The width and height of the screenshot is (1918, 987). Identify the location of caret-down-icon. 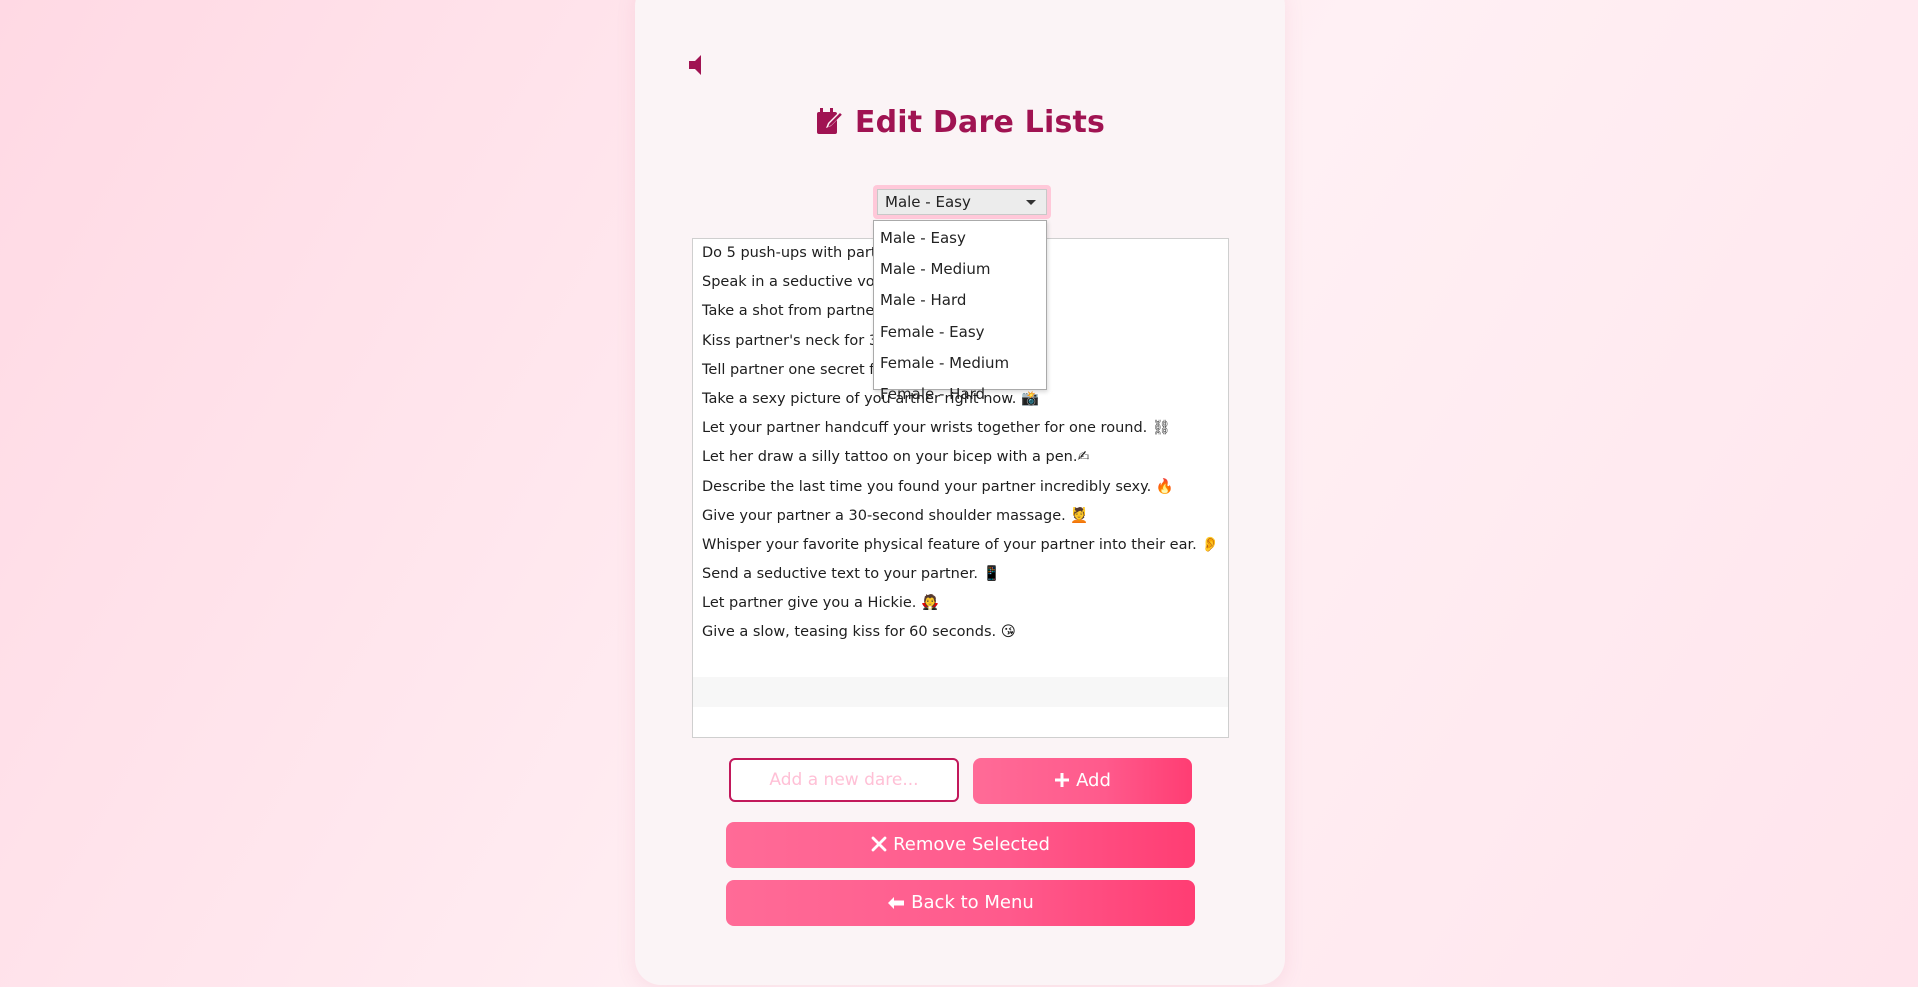
(1031, 202).